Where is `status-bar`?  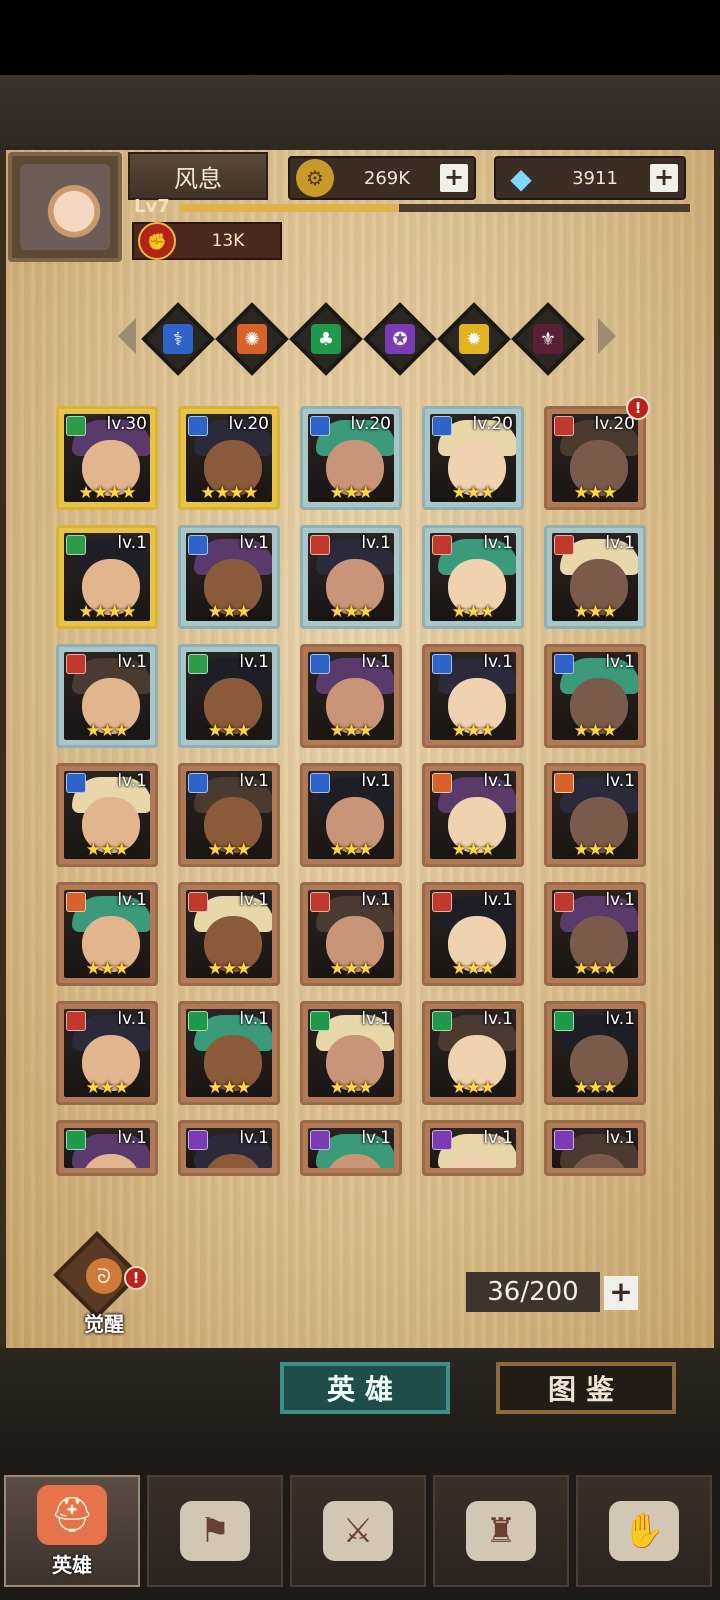
status-bar is located at coordinates (360, 37).